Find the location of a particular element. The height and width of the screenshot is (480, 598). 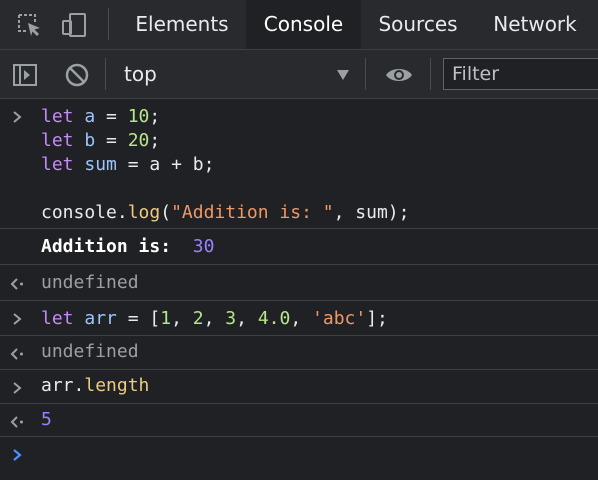

console-log-output: Addition is: 30 is located at coordinates (299, 247).